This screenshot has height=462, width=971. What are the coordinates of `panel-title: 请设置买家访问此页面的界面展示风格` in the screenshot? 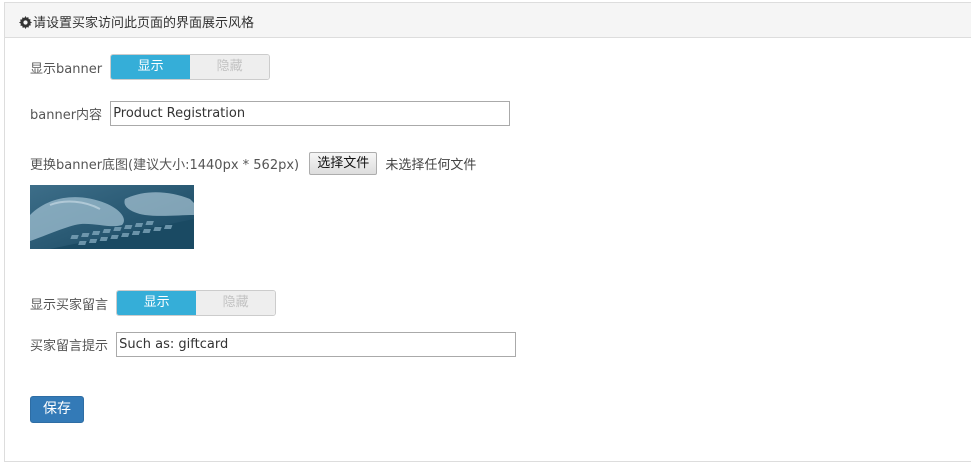 It's located at (136, 21).